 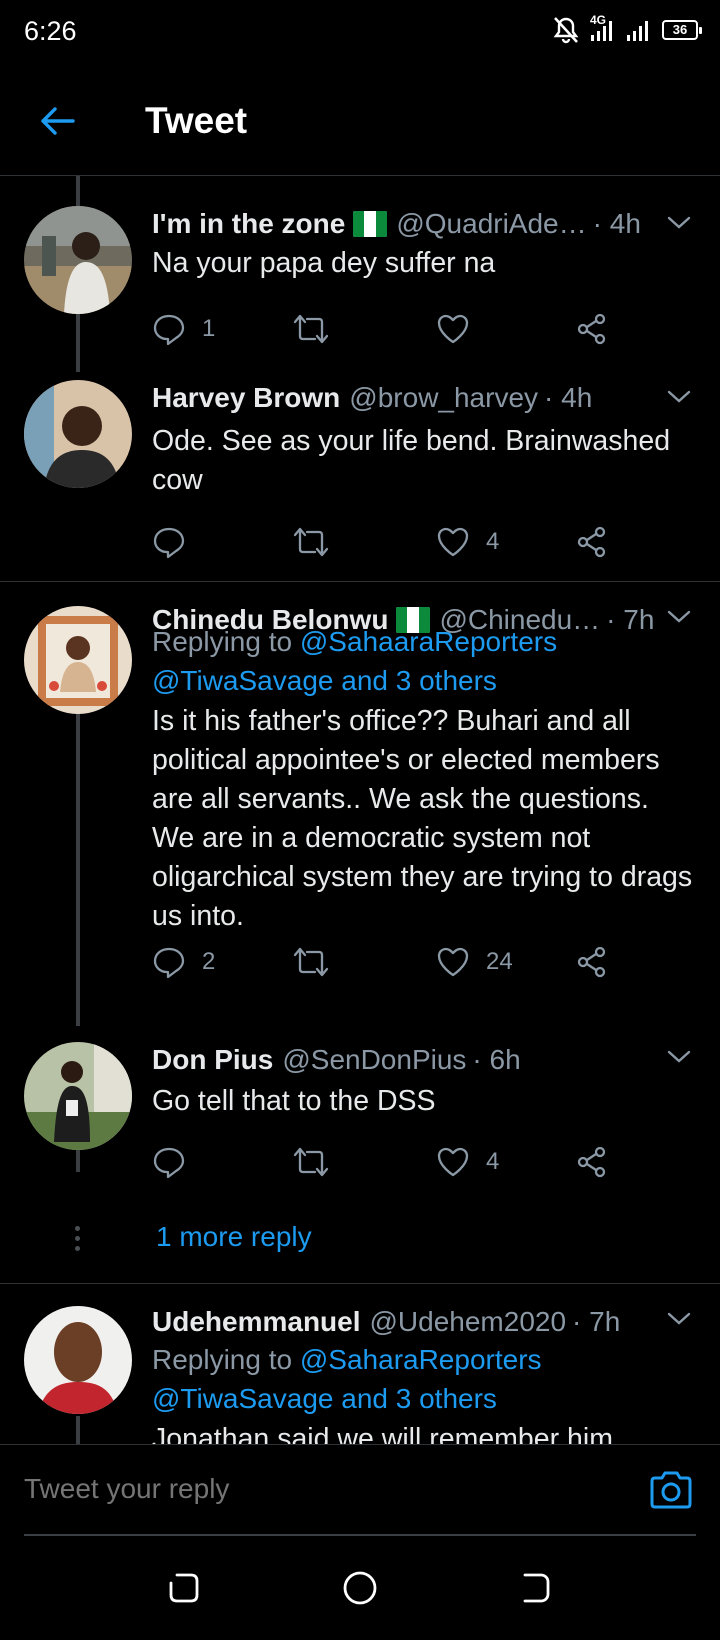 I want to click on user-handle: @Udehem2020, so click(x=468, y=1322).